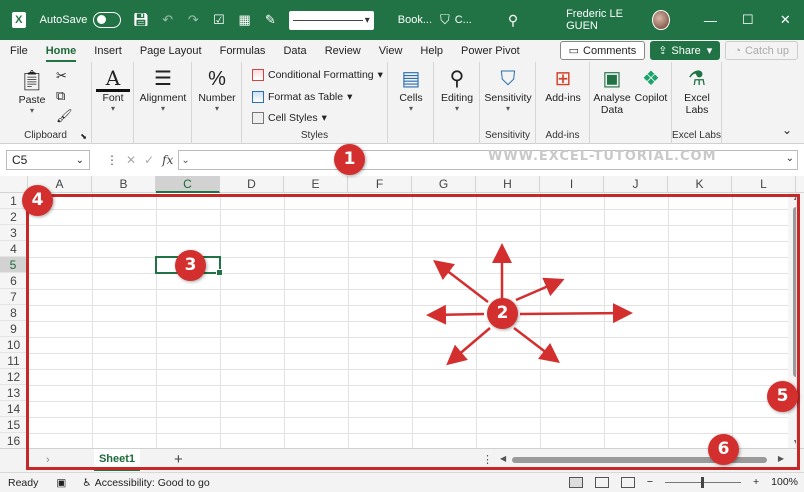 The width and height of the screenshot is (804, 492). What do you see at coordinates (461, 281) in the screenshot?
I see `arrow-up-left` at bounding box center [461, 281].